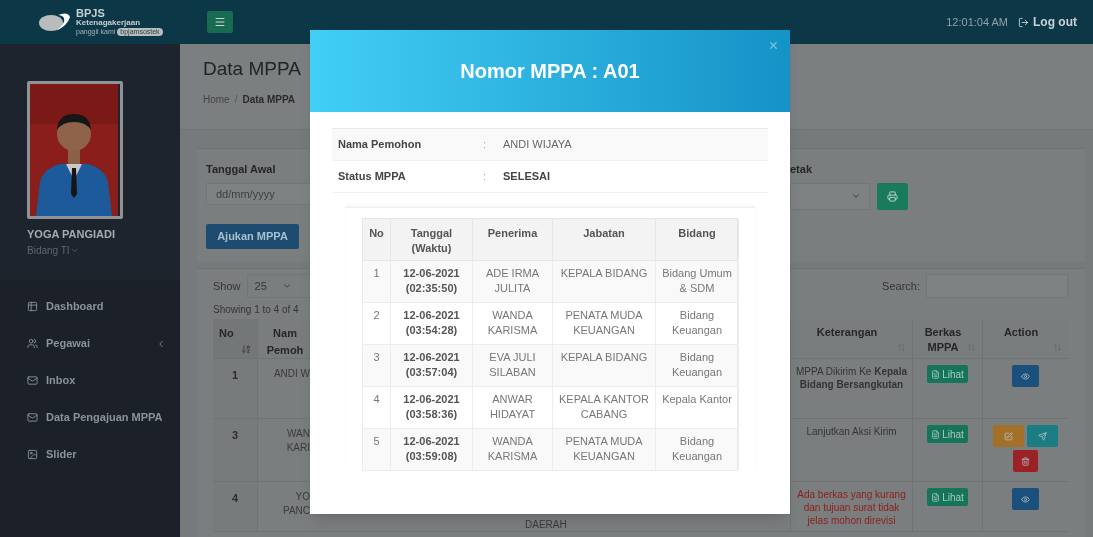 This screenshot has height=537, width=1093. What do you see at coordinates (977, 22) in the screenshot?
I see `clock-time: 12:01:04 AM` at bounding box center [977, 22].